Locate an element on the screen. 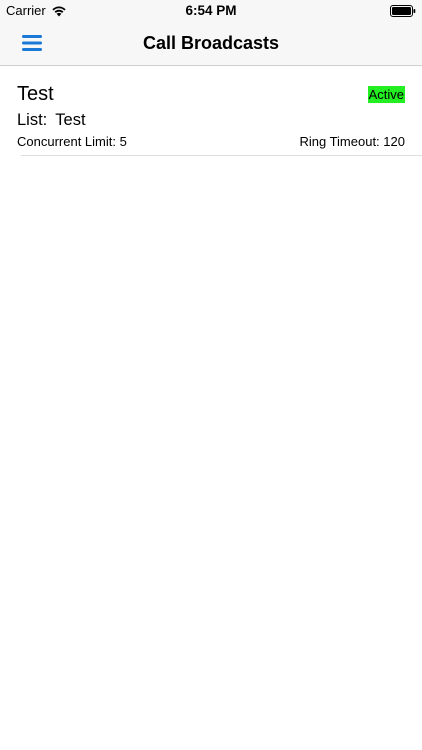 The height and width of the screenshot is (750, 422). row-divider is located at coordinates (221, 155).